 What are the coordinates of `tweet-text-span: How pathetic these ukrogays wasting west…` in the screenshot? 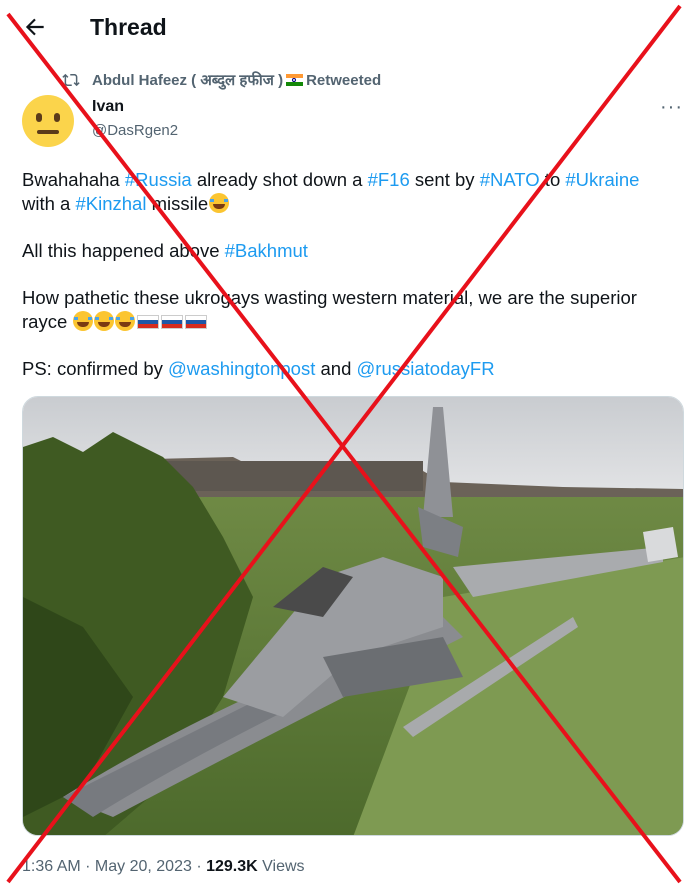 It's located at (329, 309).